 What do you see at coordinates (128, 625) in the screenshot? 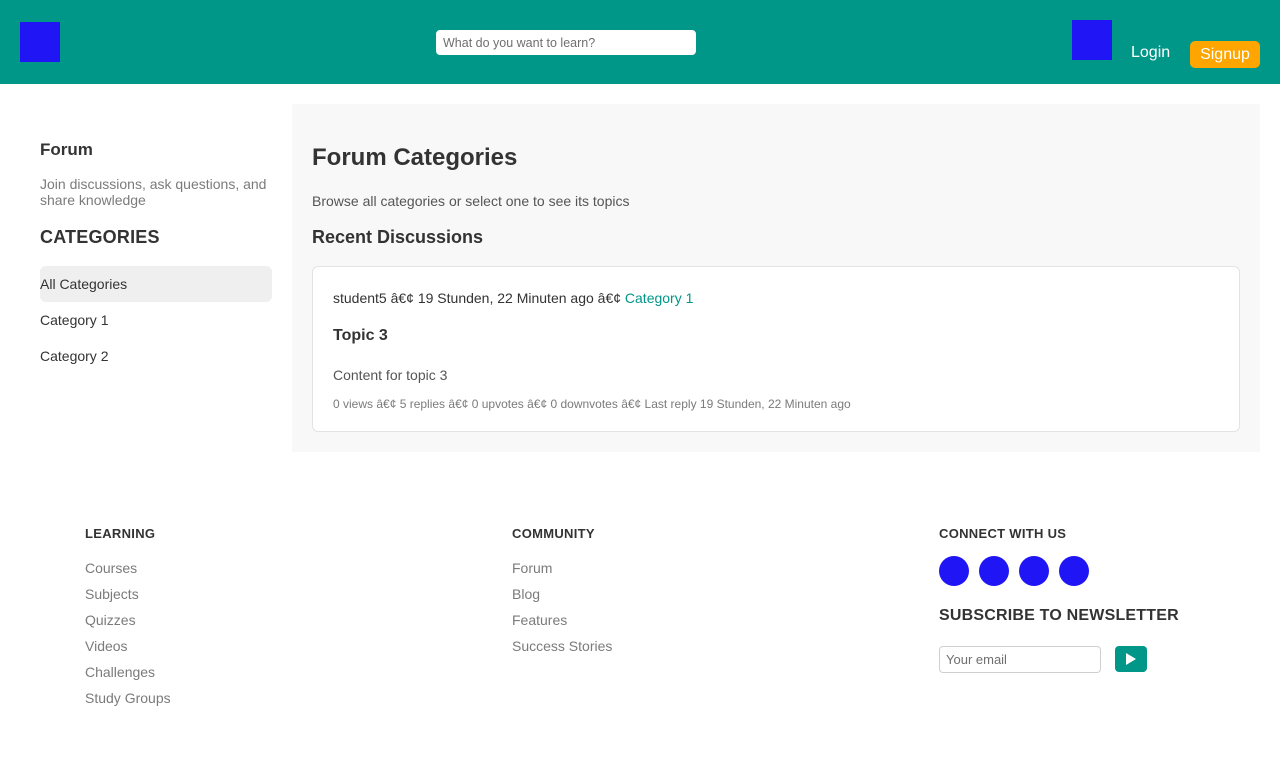
I see `footer-link-quizzes: Quizzes` at bounding box center [128, 625].